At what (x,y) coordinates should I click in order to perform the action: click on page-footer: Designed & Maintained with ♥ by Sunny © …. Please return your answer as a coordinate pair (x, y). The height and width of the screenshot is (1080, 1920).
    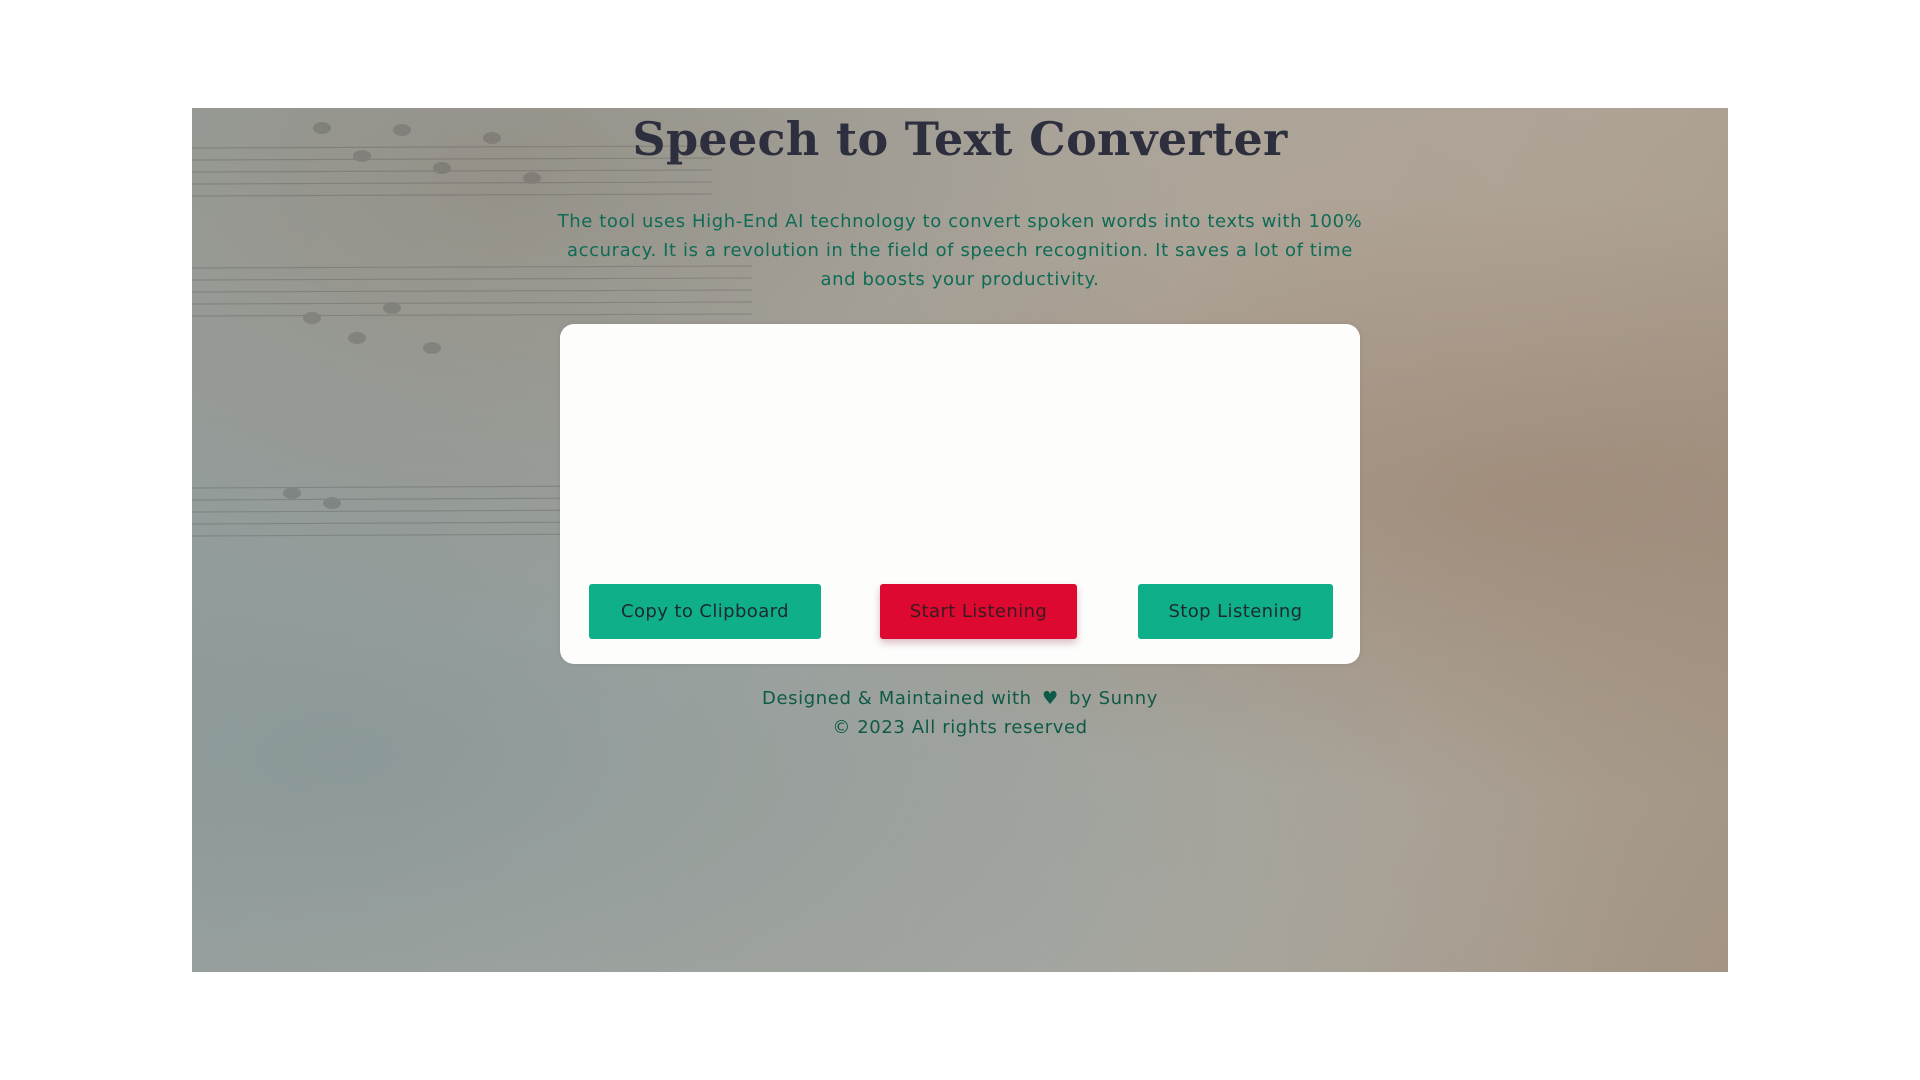
    Looking at the image, I should click on (960, 713).